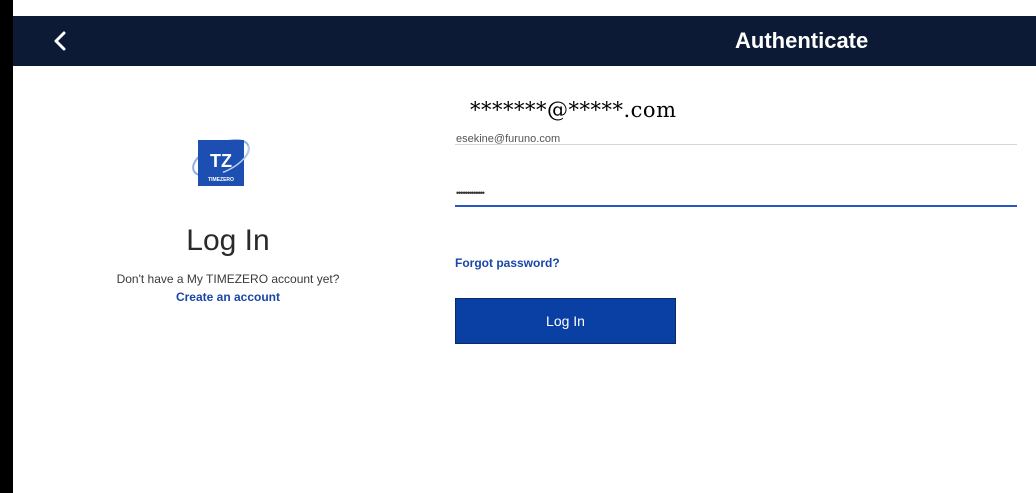 The width and height of the screenshot is (1036, 493). Describe the element at coordinates (507, 263) in the screenshot. I see `forgot-password-link: Forgot password?` at that location.